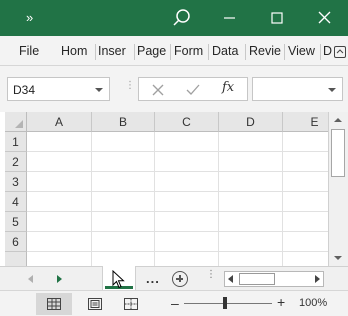  What do you see at coordinates (338, 153) in the screenshot?
I see `vertical-scroll-thumb` at bounding box center [338, 153].